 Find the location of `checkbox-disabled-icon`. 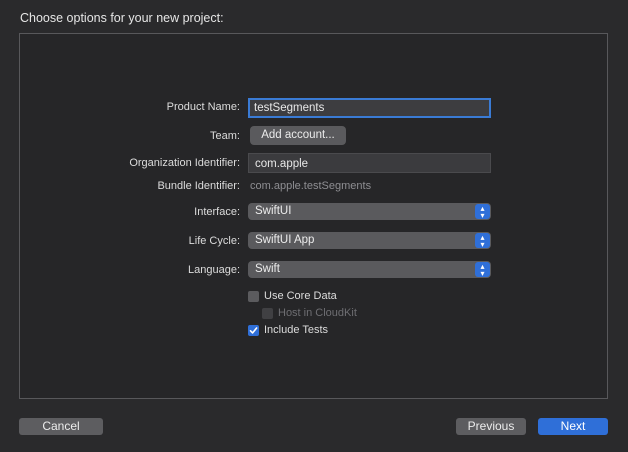

checkbox-disabled-icon is located at coordinates (267, 313).